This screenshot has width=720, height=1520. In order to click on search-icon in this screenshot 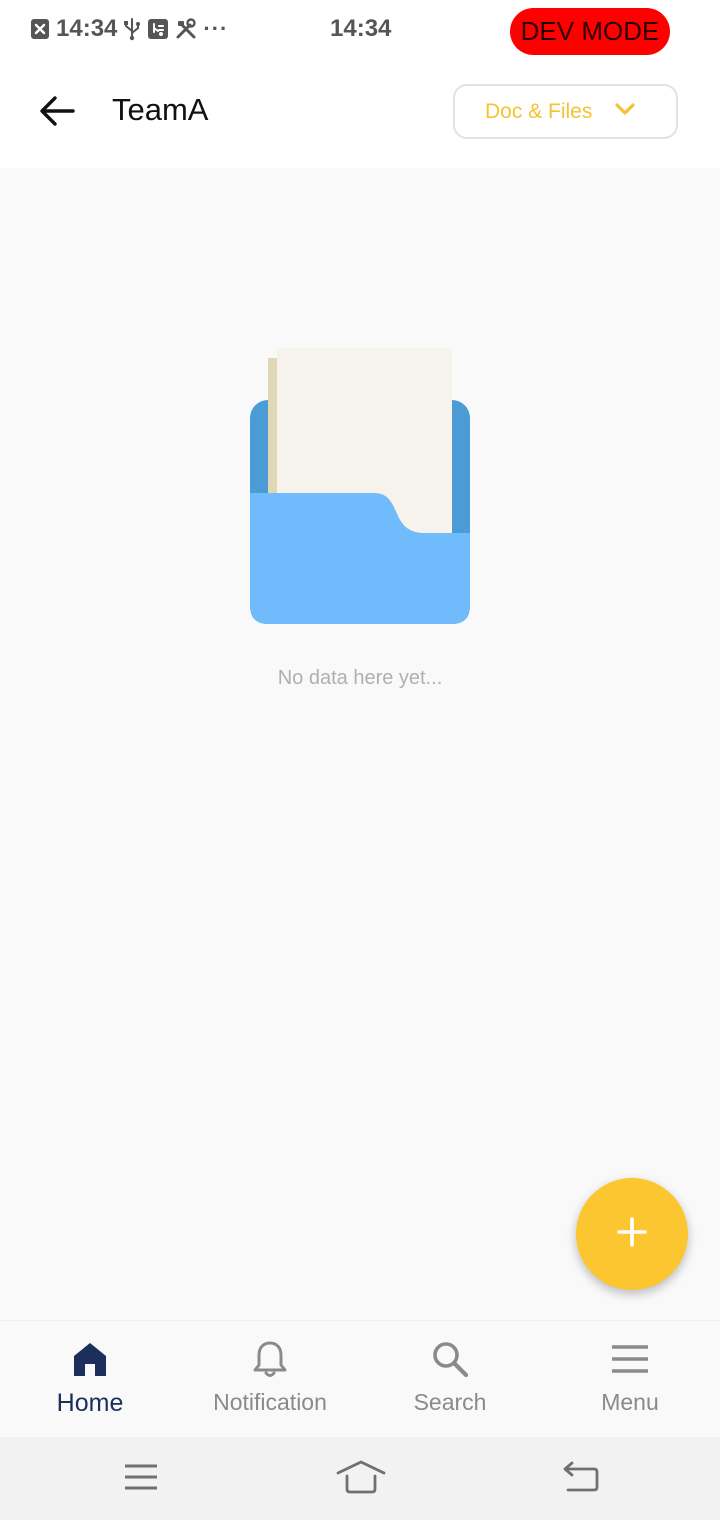, I will do `click(450, 1359)`.